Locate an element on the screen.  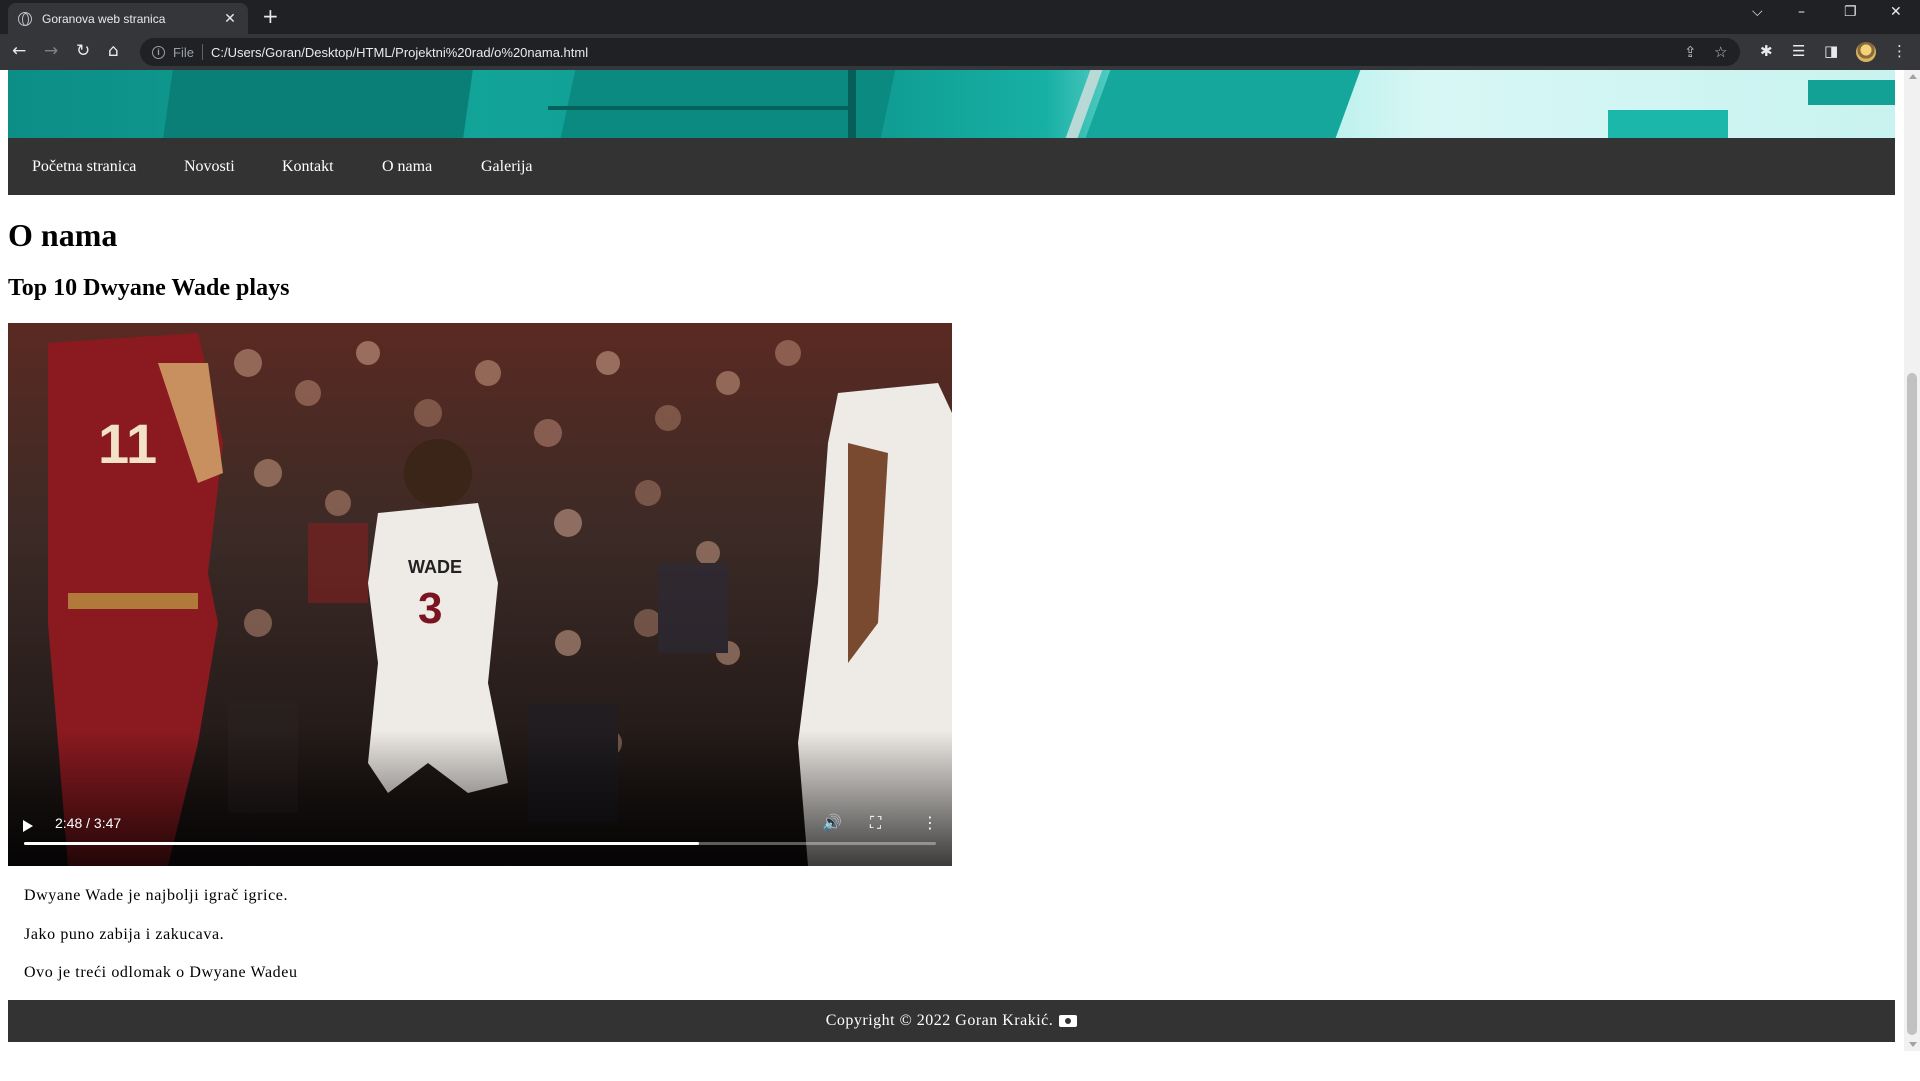
tab-search-icon: ⌵ is located at coordinates (1757, 12).